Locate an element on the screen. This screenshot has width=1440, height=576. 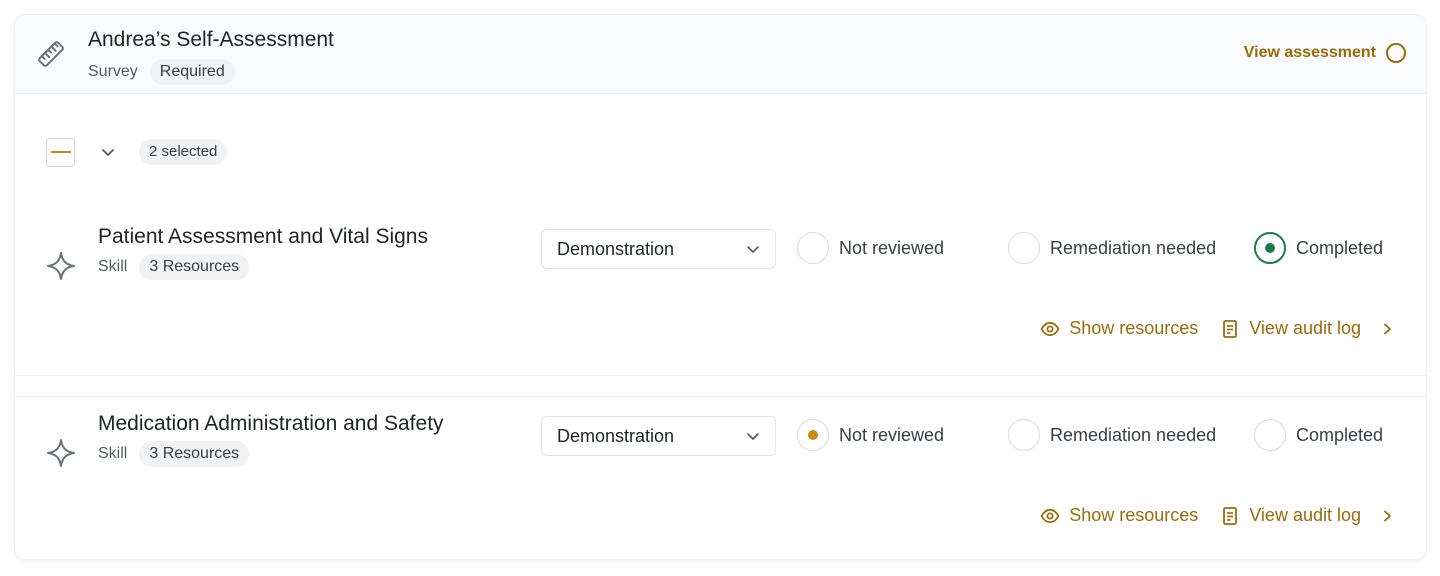
assessment-type: Survey is located at coordinates (113, 71).